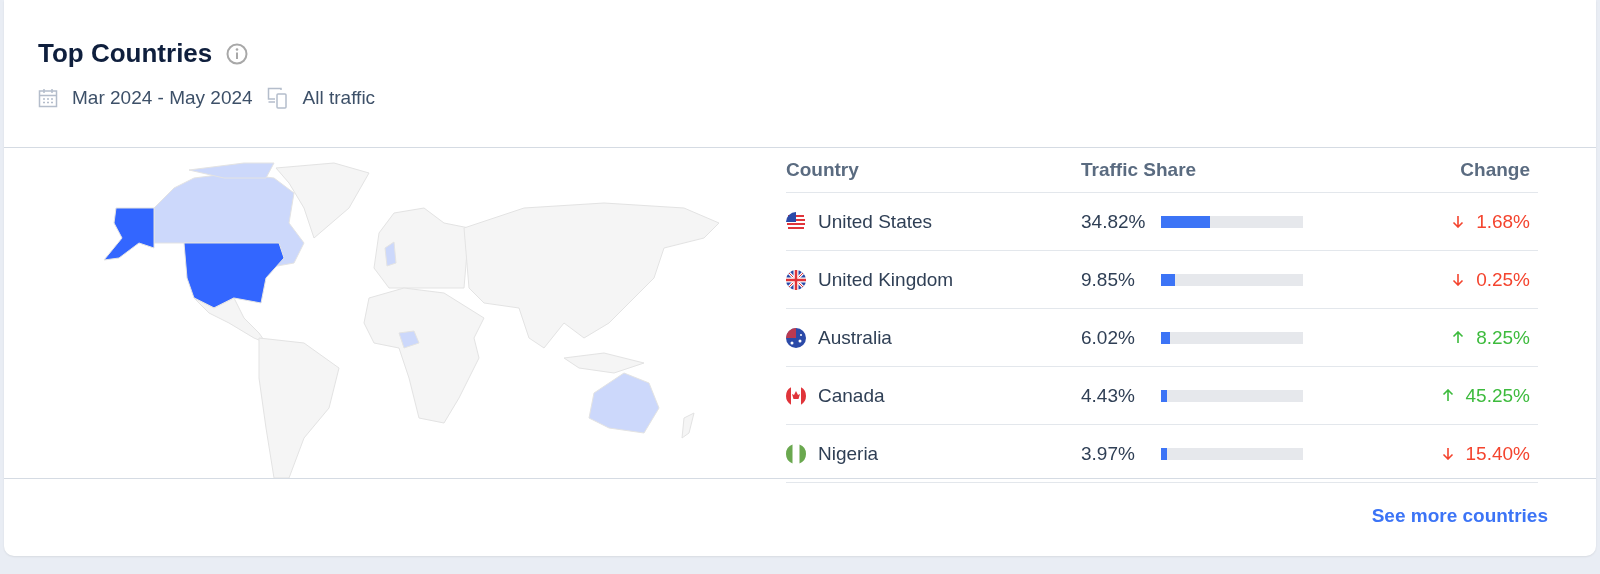 The height and width of the screenshot is (574, 1600). Describe the element at coordinates (1503, 221) in the screenshot. I see `change-value: 1.68%` at that location.